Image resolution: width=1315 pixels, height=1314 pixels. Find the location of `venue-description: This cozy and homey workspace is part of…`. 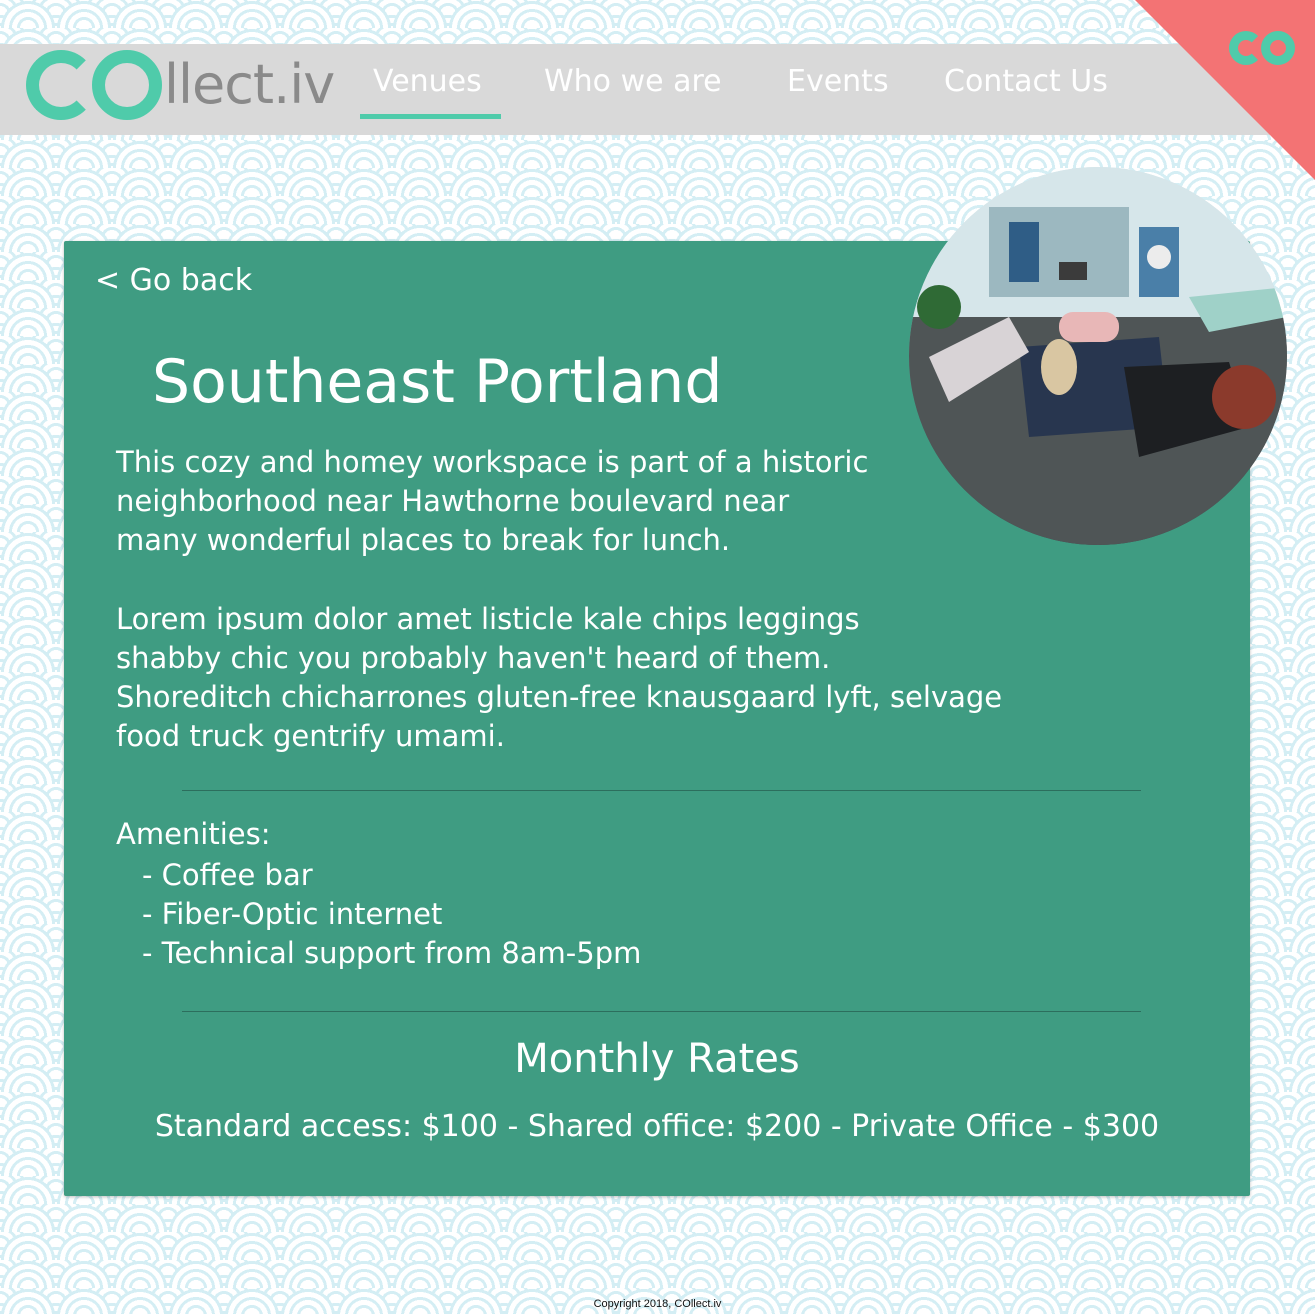

venue-description: This cozy and homey workspace is part of… is located at coordinates (492, 501).